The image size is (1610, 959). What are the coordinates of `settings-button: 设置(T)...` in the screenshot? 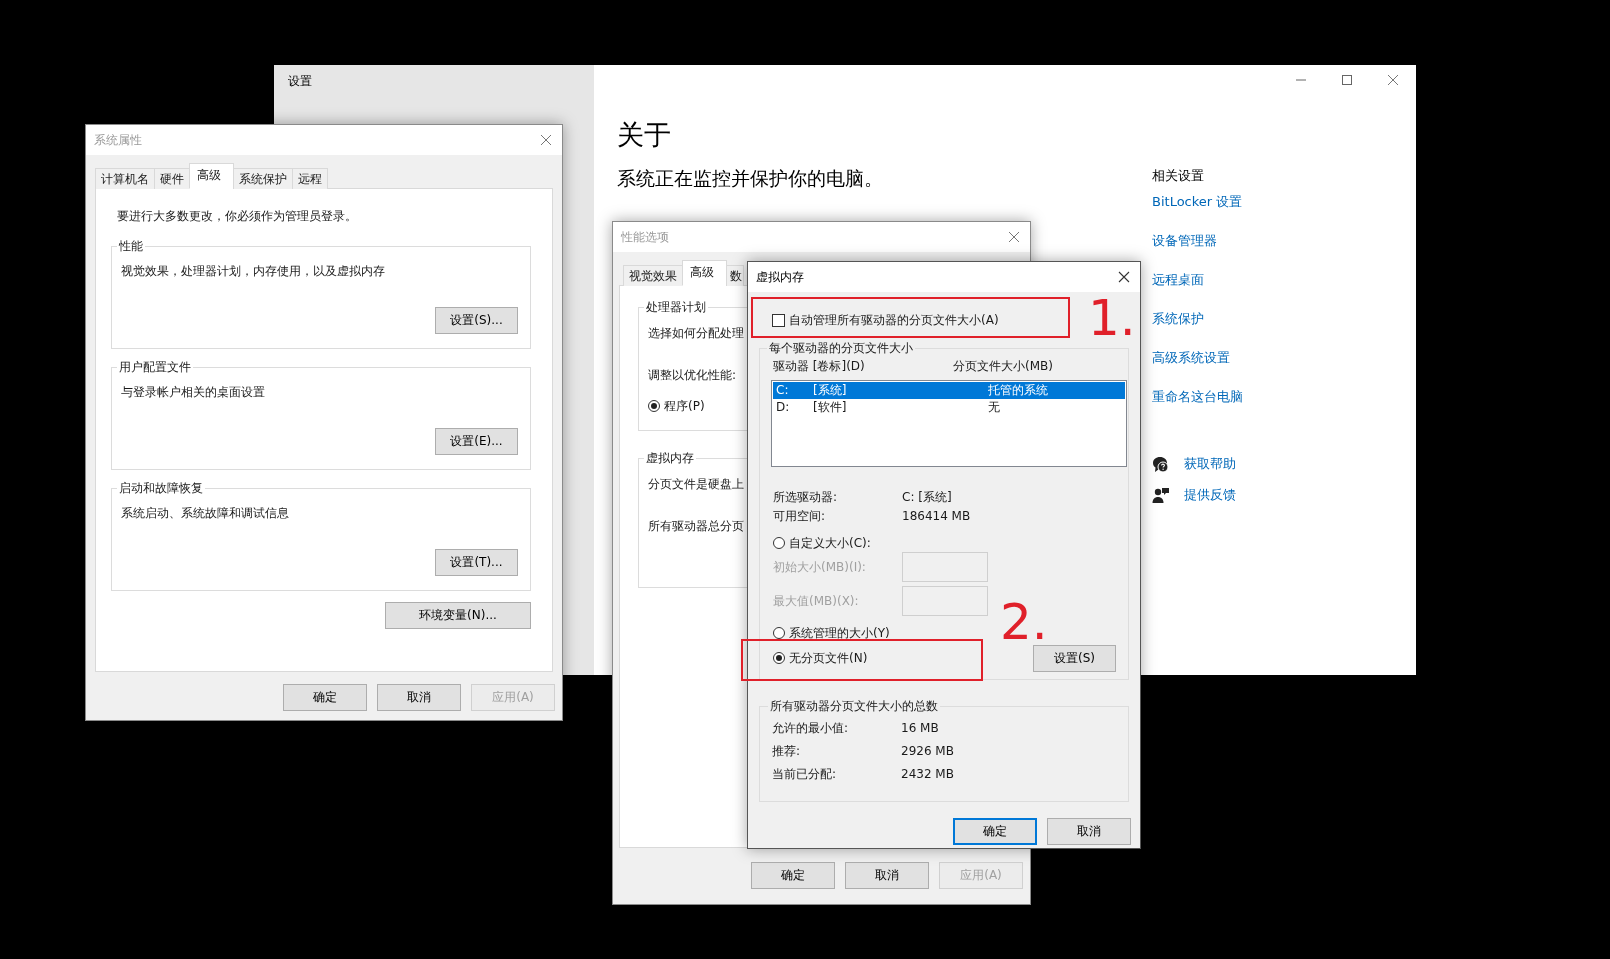 It's located at (476, 562).